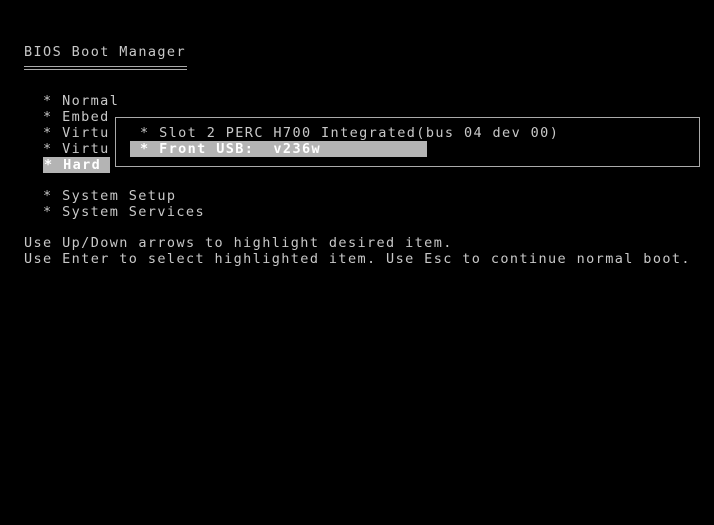 The image size is (714, 525). I want to click on menu-item-virtual-2: * Virtu, so click(76, 149).